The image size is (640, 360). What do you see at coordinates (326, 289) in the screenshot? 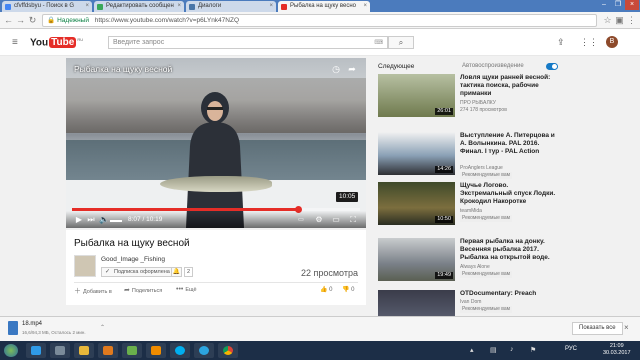
I see `like-button: 👍 0` at bounding box center [326, 289].